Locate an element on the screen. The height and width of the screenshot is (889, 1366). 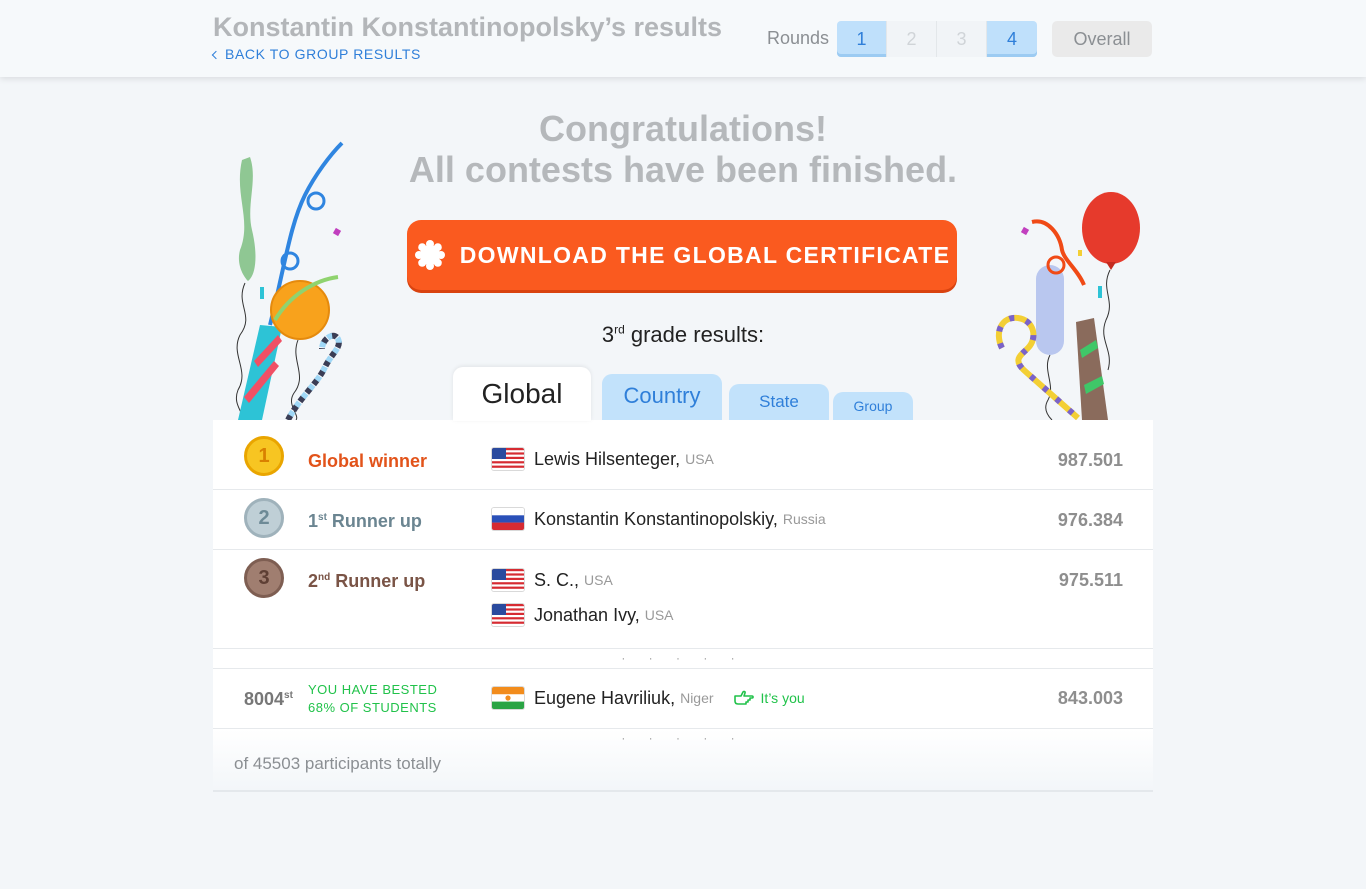
party-decoration-left-icon is located at coordinates (290, 280).